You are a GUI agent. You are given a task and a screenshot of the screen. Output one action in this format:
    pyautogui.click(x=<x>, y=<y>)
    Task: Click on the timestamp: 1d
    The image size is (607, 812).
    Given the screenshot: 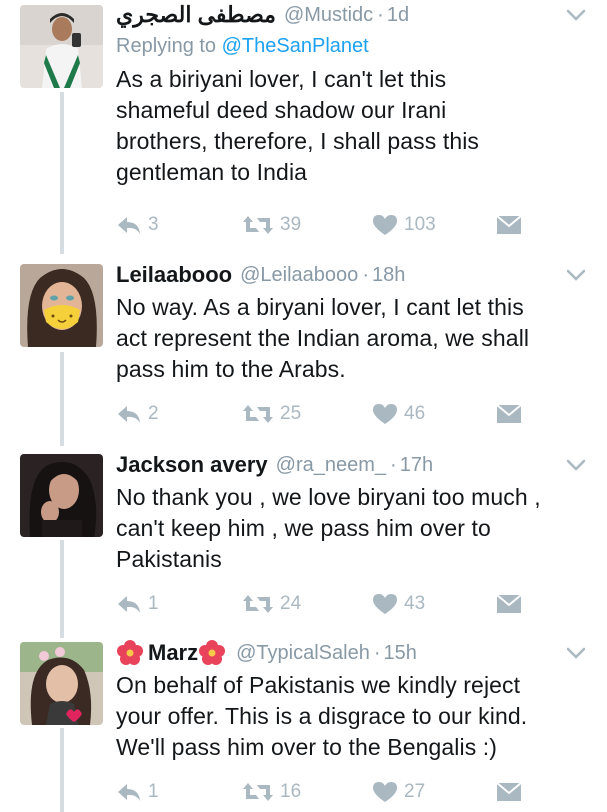 What is the action you would take?
    pyautogui.click(x=398, y=15)
    